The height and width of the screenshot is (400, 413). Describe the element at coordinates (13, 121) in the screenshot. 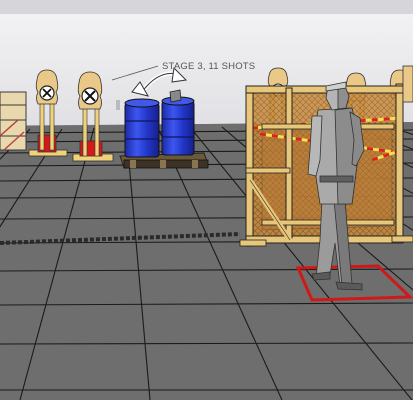

I see `wooden-crate` at that location.